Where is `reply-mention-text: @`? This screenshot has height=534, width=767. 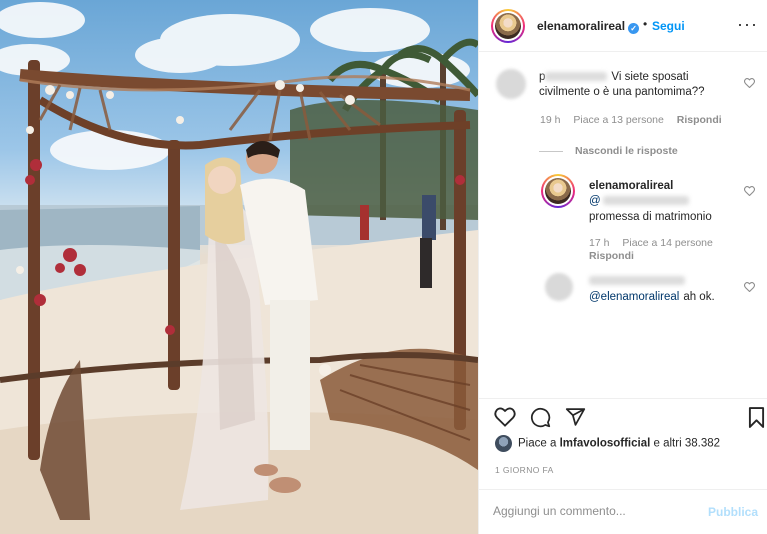
reply-mention-text: @ is located at coordinates (595, 201).